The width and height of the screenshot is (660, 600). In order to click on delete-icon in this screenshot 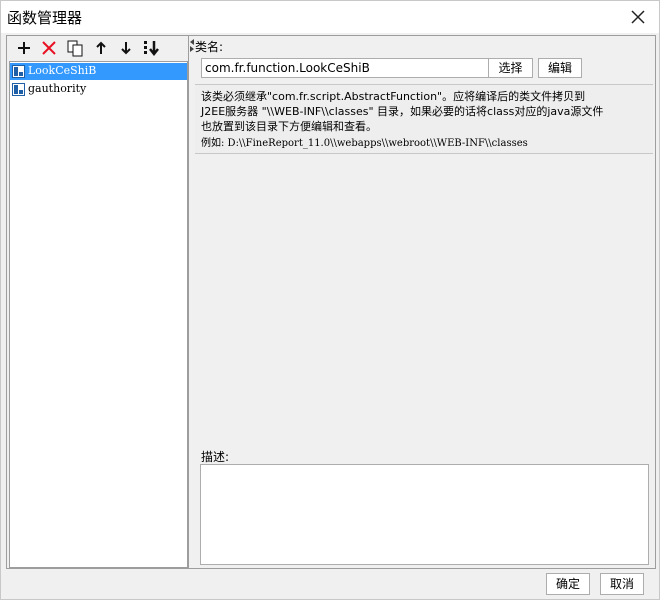, I will do `click(49, 48)`.